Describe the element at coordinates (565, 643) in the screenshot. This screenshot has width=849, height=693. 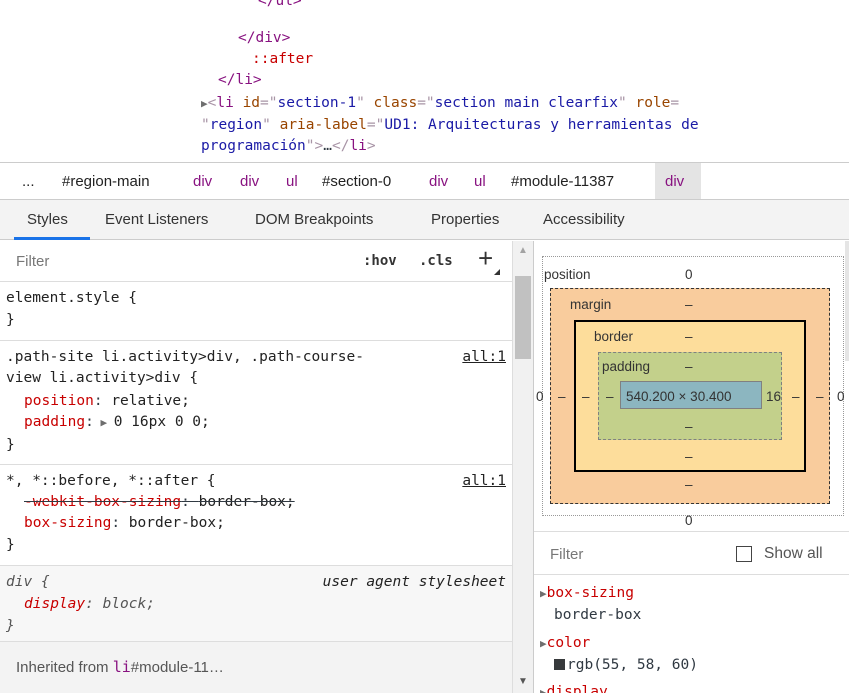
I see `computed-prop-color: ▶color` at that location.